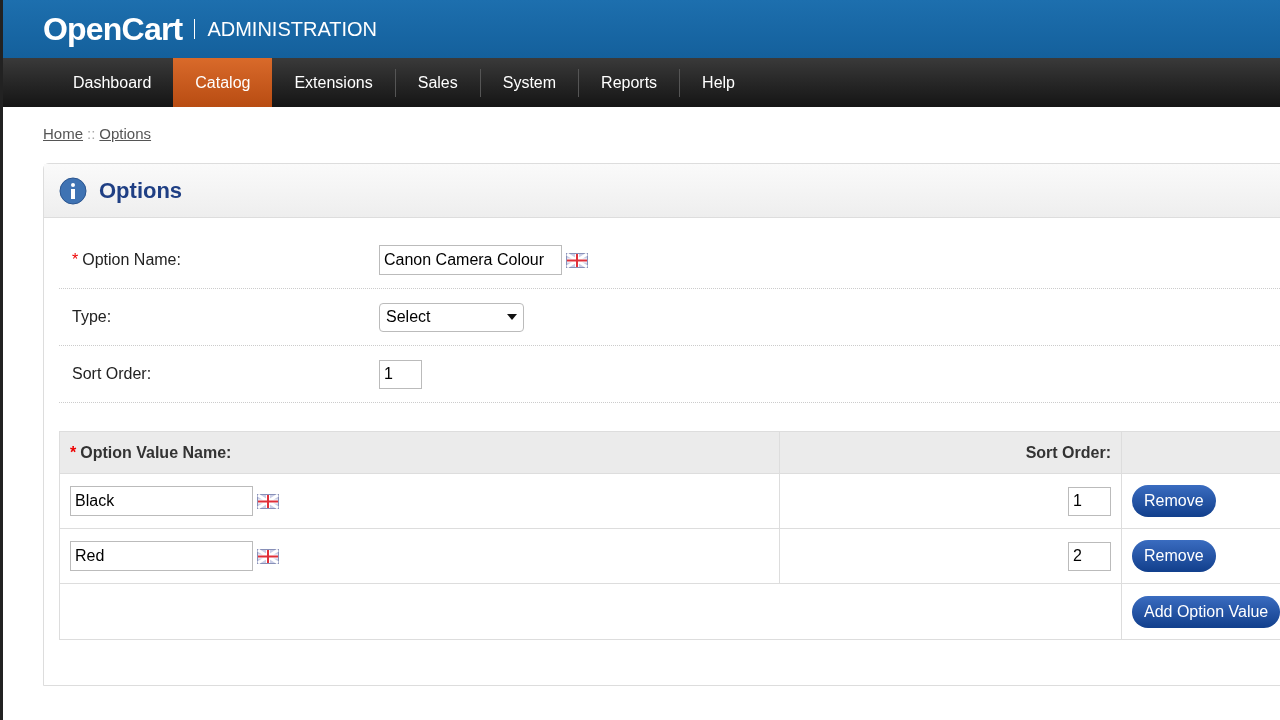 This screenshot has width=1280, height=720. I want to click on text-input: Canon Camera Colour, so click(470, 260).